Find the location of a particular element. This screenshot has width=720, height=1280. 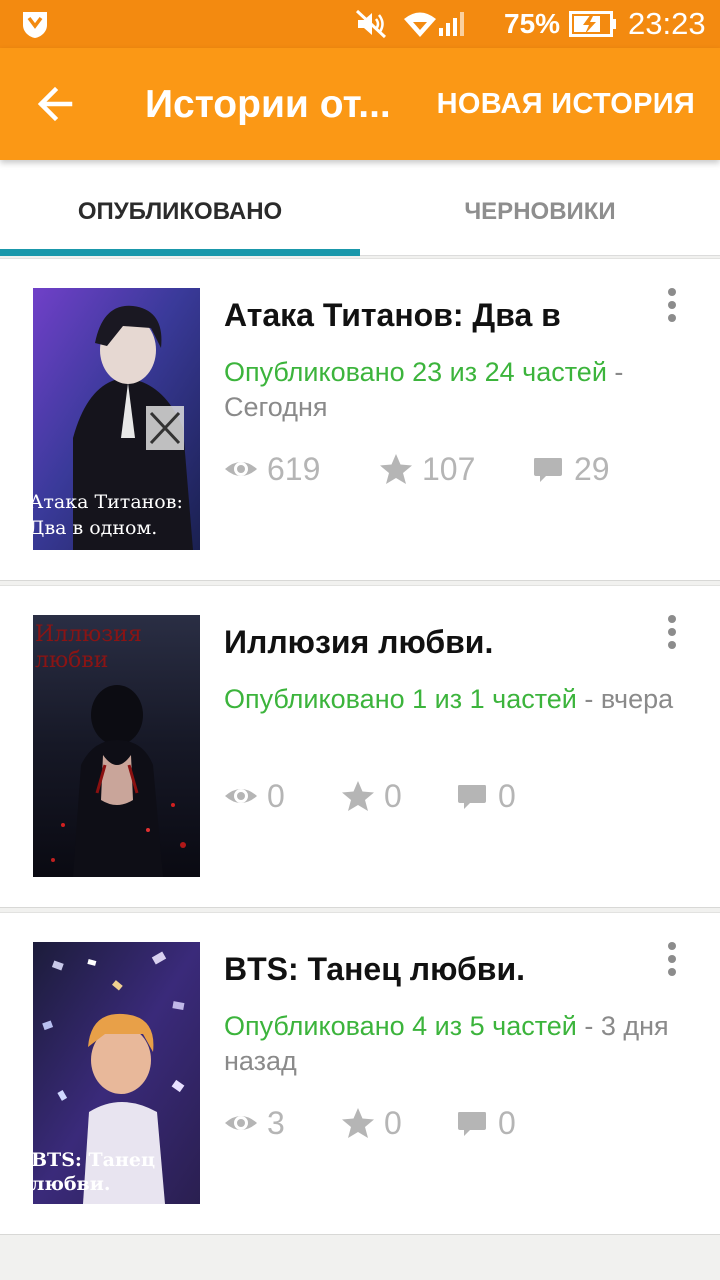

story-cover: Атака Титанов: Два в одном. is located at coordinates (116, 419).